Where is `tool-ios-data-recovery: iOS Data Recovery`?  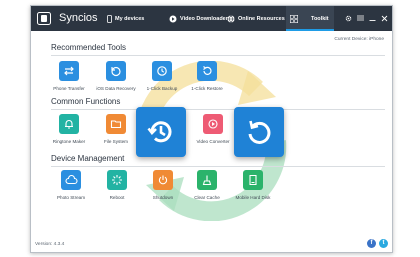
tool-ios-data-recovery: iOS Data Recovery is located at coordinates (116, 76).